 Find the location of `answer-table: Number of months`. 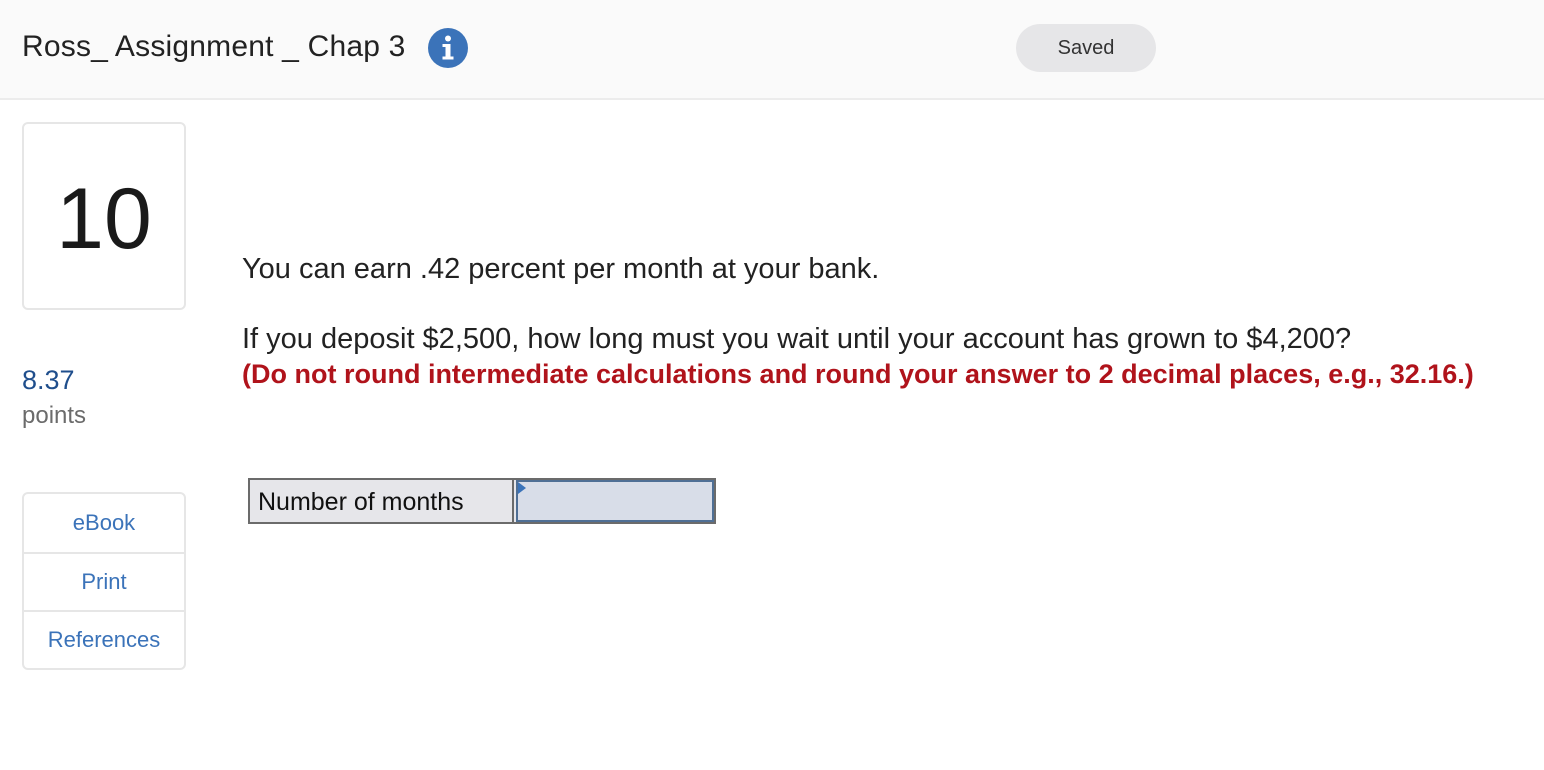

answer-table: Number of months is located at coordinates (482, 501).